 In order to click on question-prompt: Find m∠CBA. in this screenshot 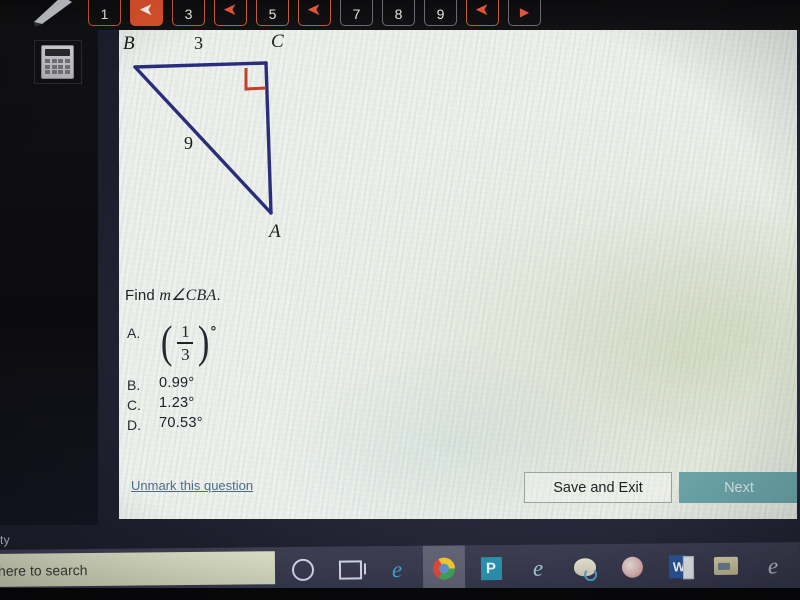, I will do `click(173, 295)`.